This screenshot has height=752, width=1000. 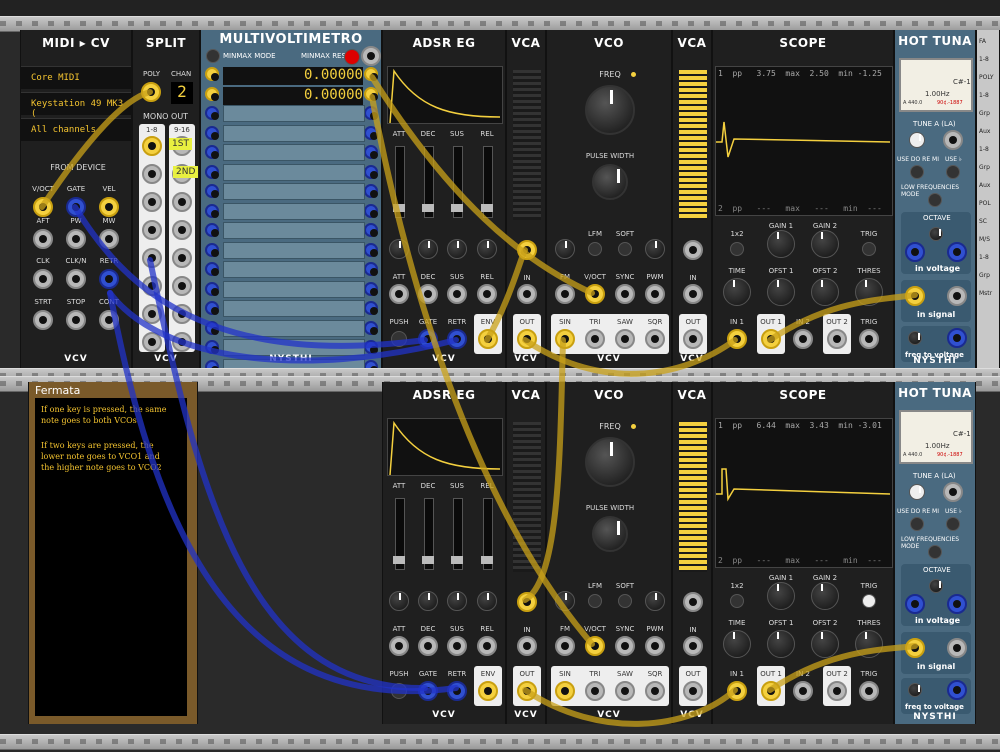 I want to click on trig-jack-jack, so click(x=869, y=691).